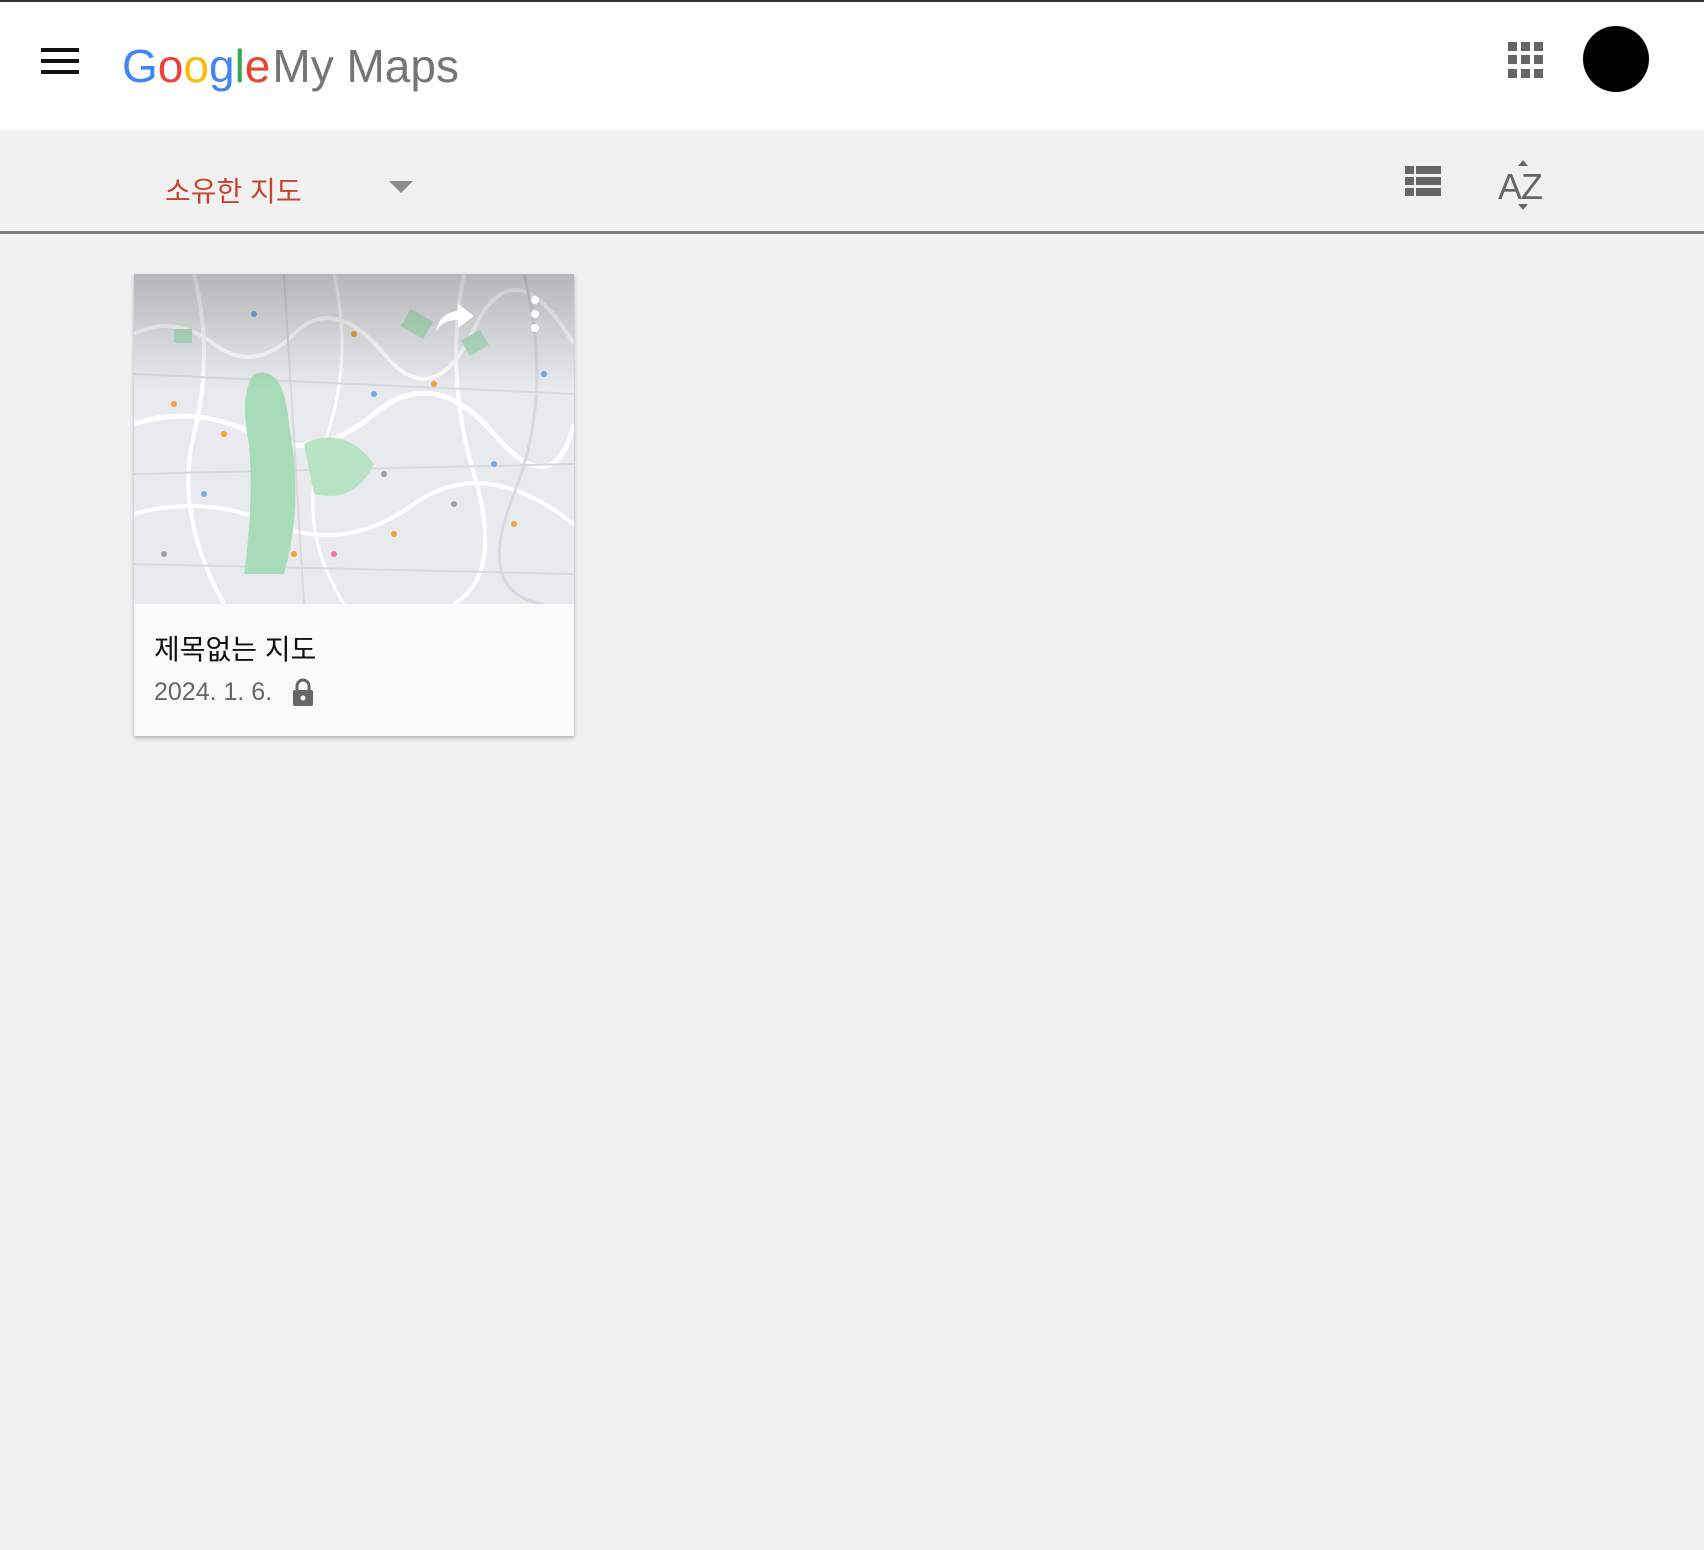 The width and height of the screenshot is (1704, 1550). I want to click on logo-letter: g, so click(221, 66).